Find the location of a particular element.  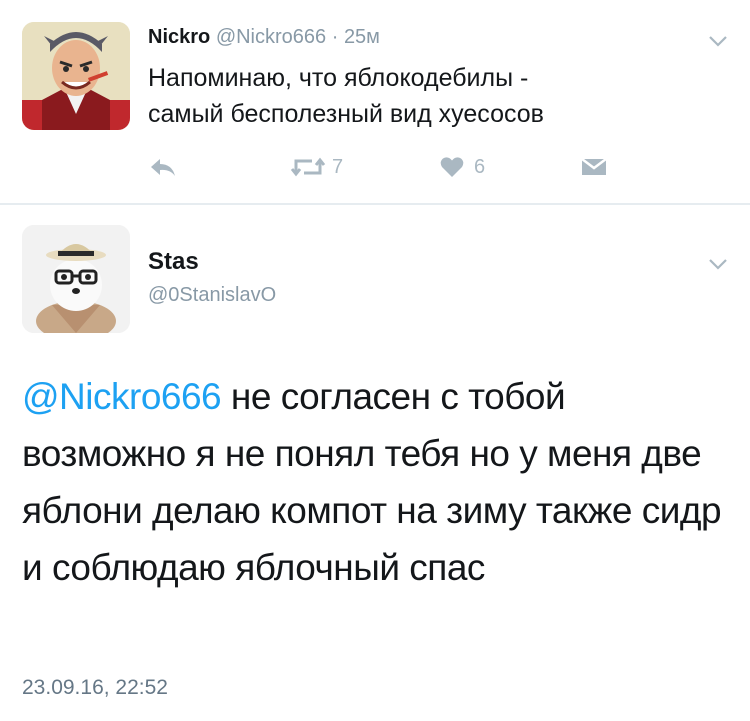

author-name: Nickro is located at coordinates (179, 37).